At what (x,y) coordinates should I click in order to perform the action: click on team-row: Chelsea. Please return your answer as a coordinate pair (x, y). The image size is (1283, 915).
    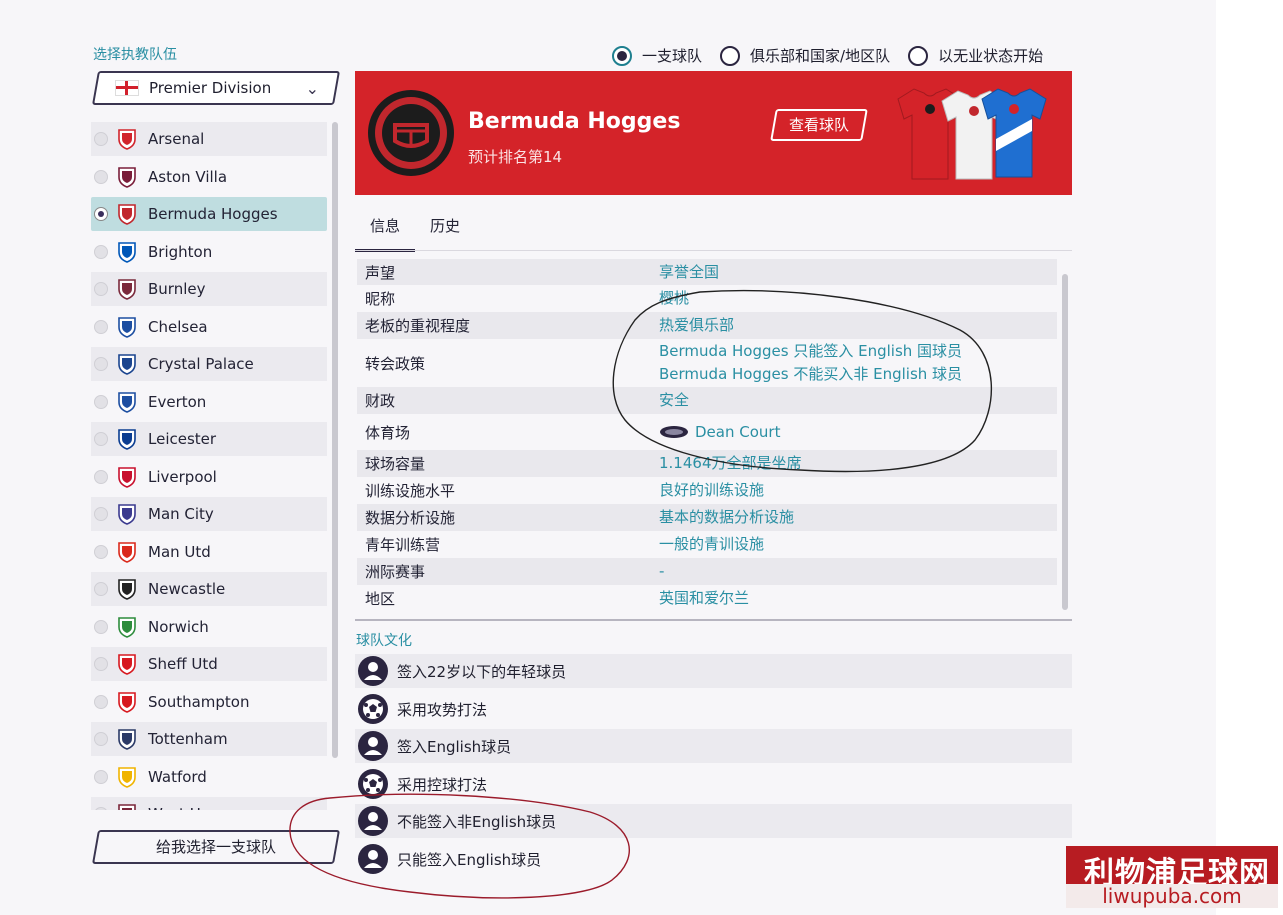
    Looking at the image, I should click on (209, 327).